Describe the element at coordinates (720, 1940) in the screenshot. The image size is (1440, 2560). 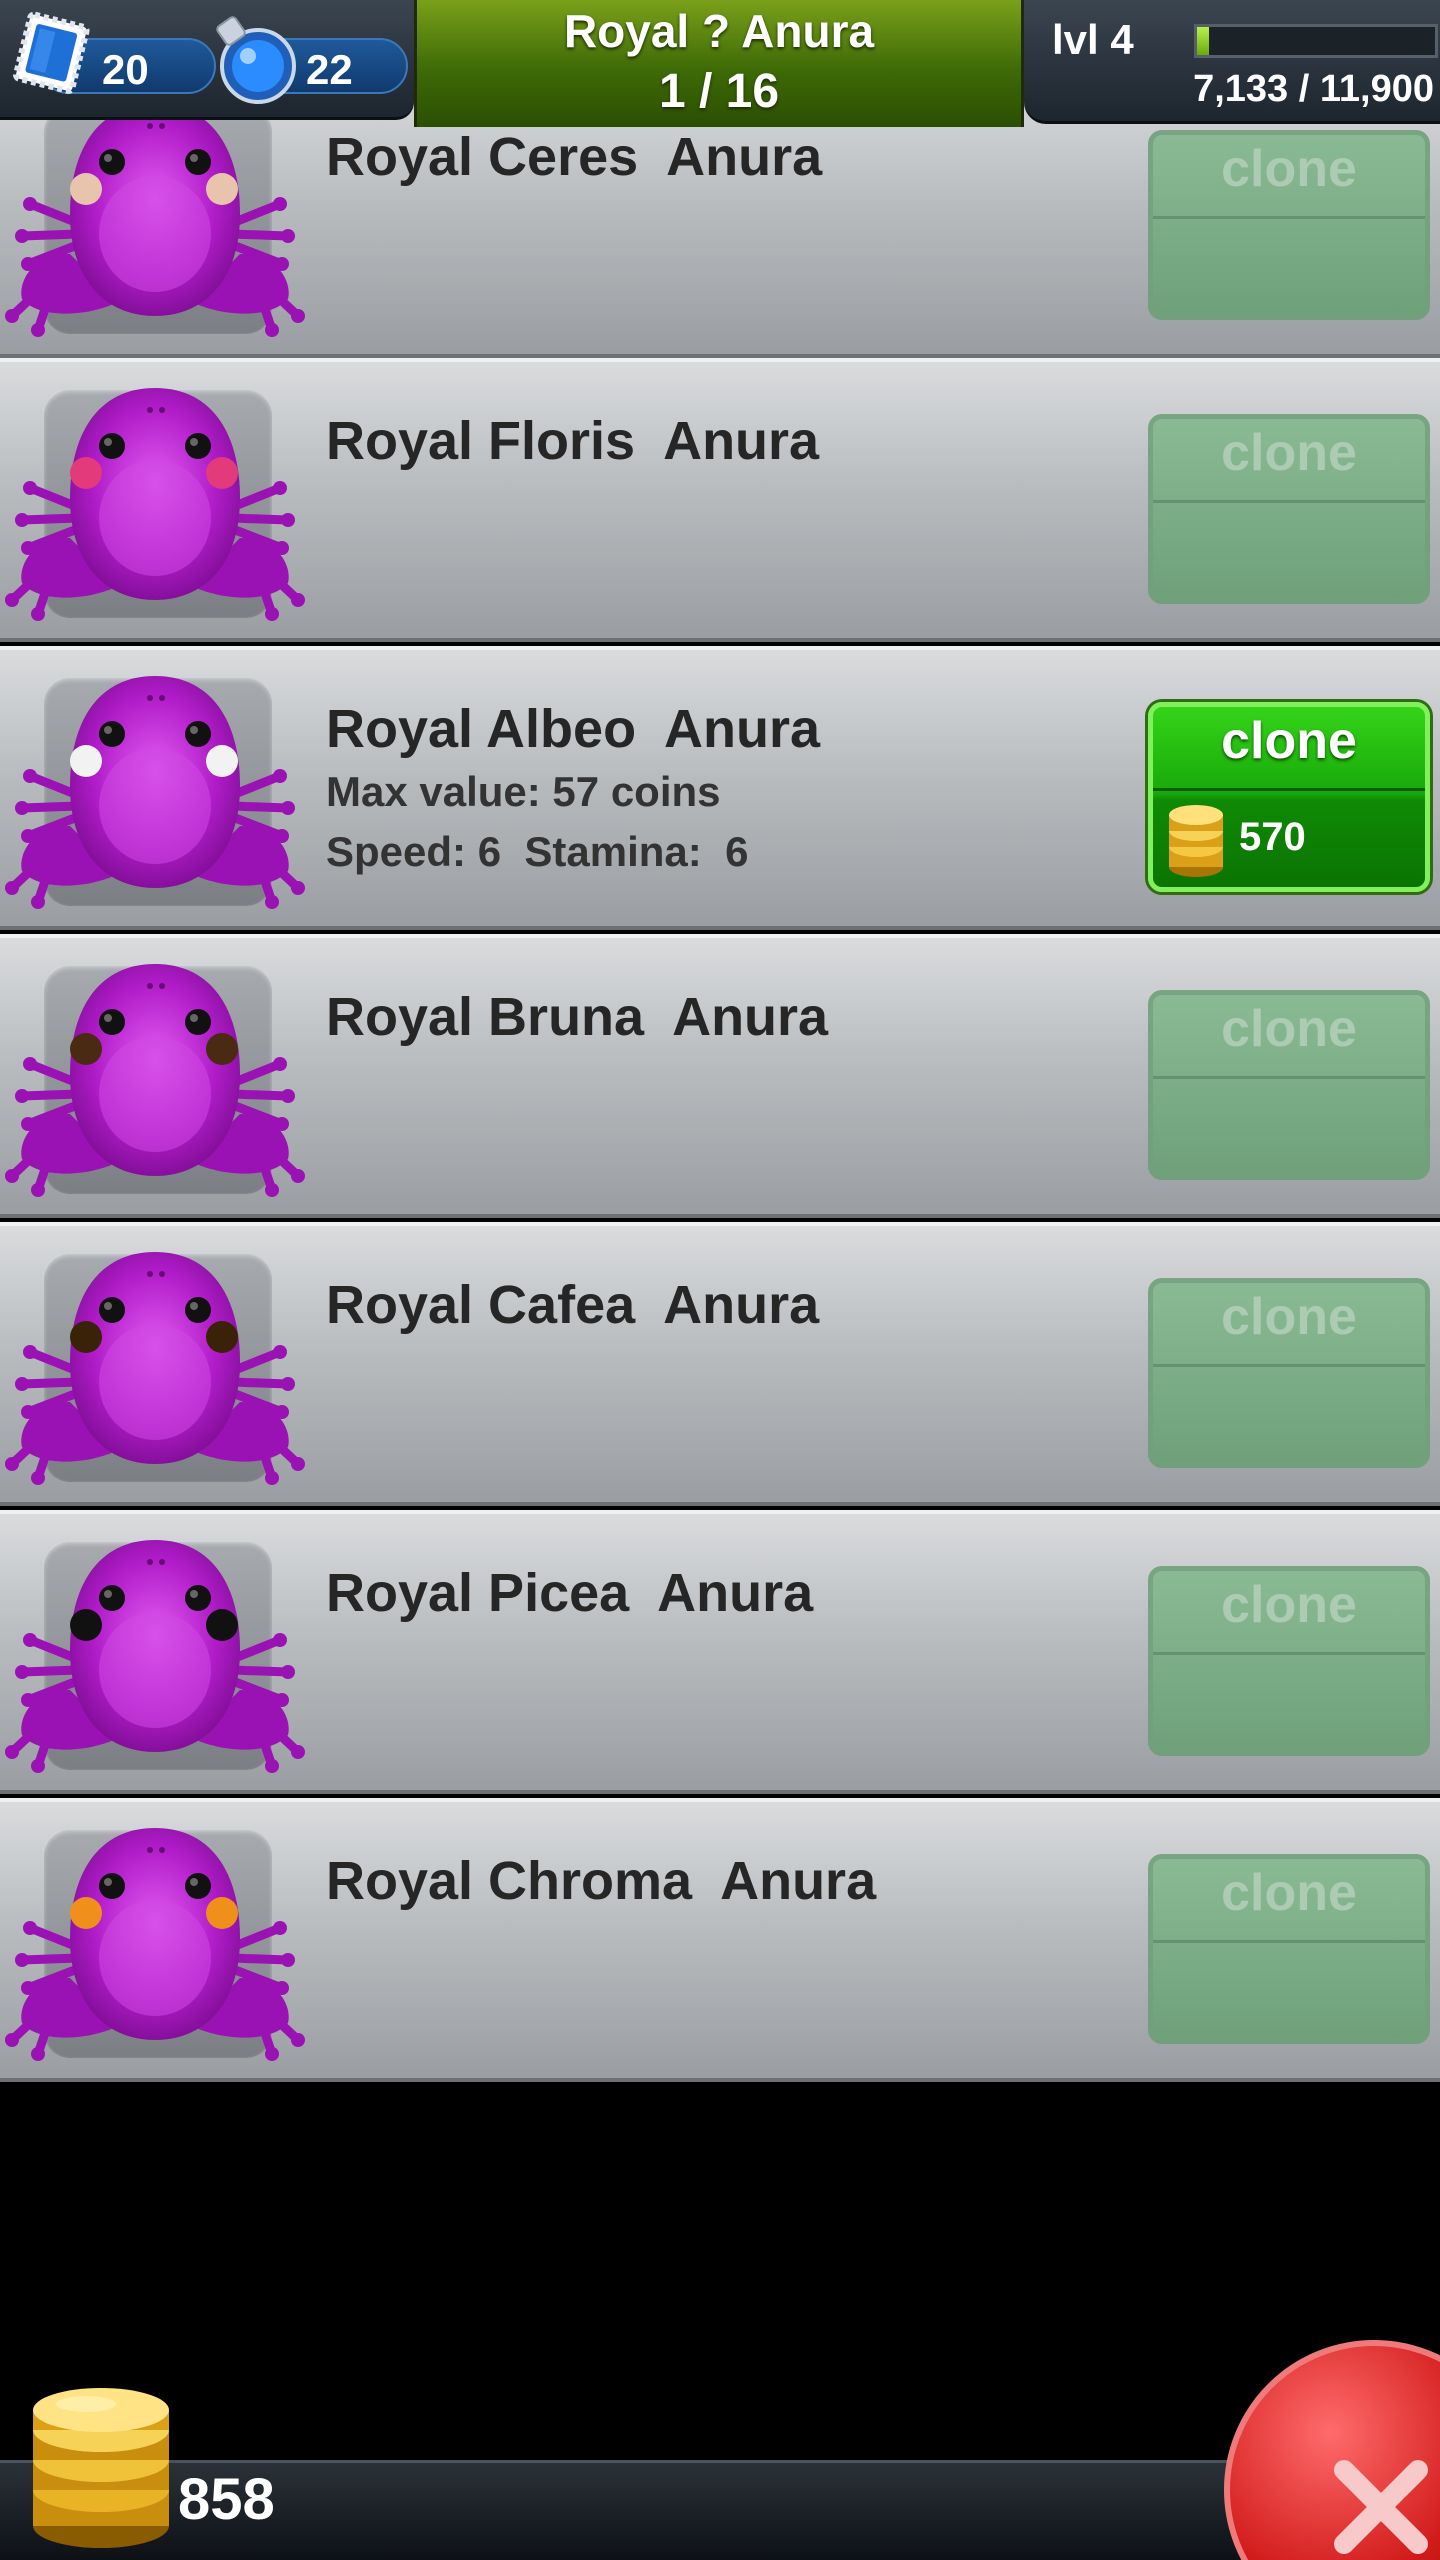
I see `frog-row-chroma: Royal Chroma Anura clone` at that location.